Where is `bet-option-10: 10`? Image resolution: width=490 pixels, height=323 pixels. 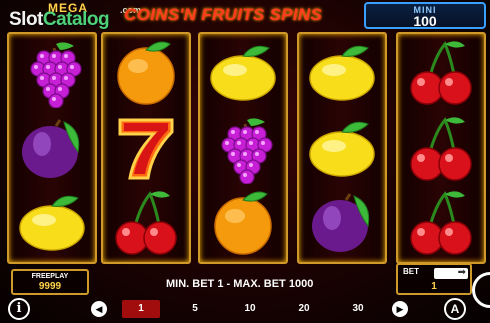 bet-option-10: 10 is located at coordinates (250, 309).